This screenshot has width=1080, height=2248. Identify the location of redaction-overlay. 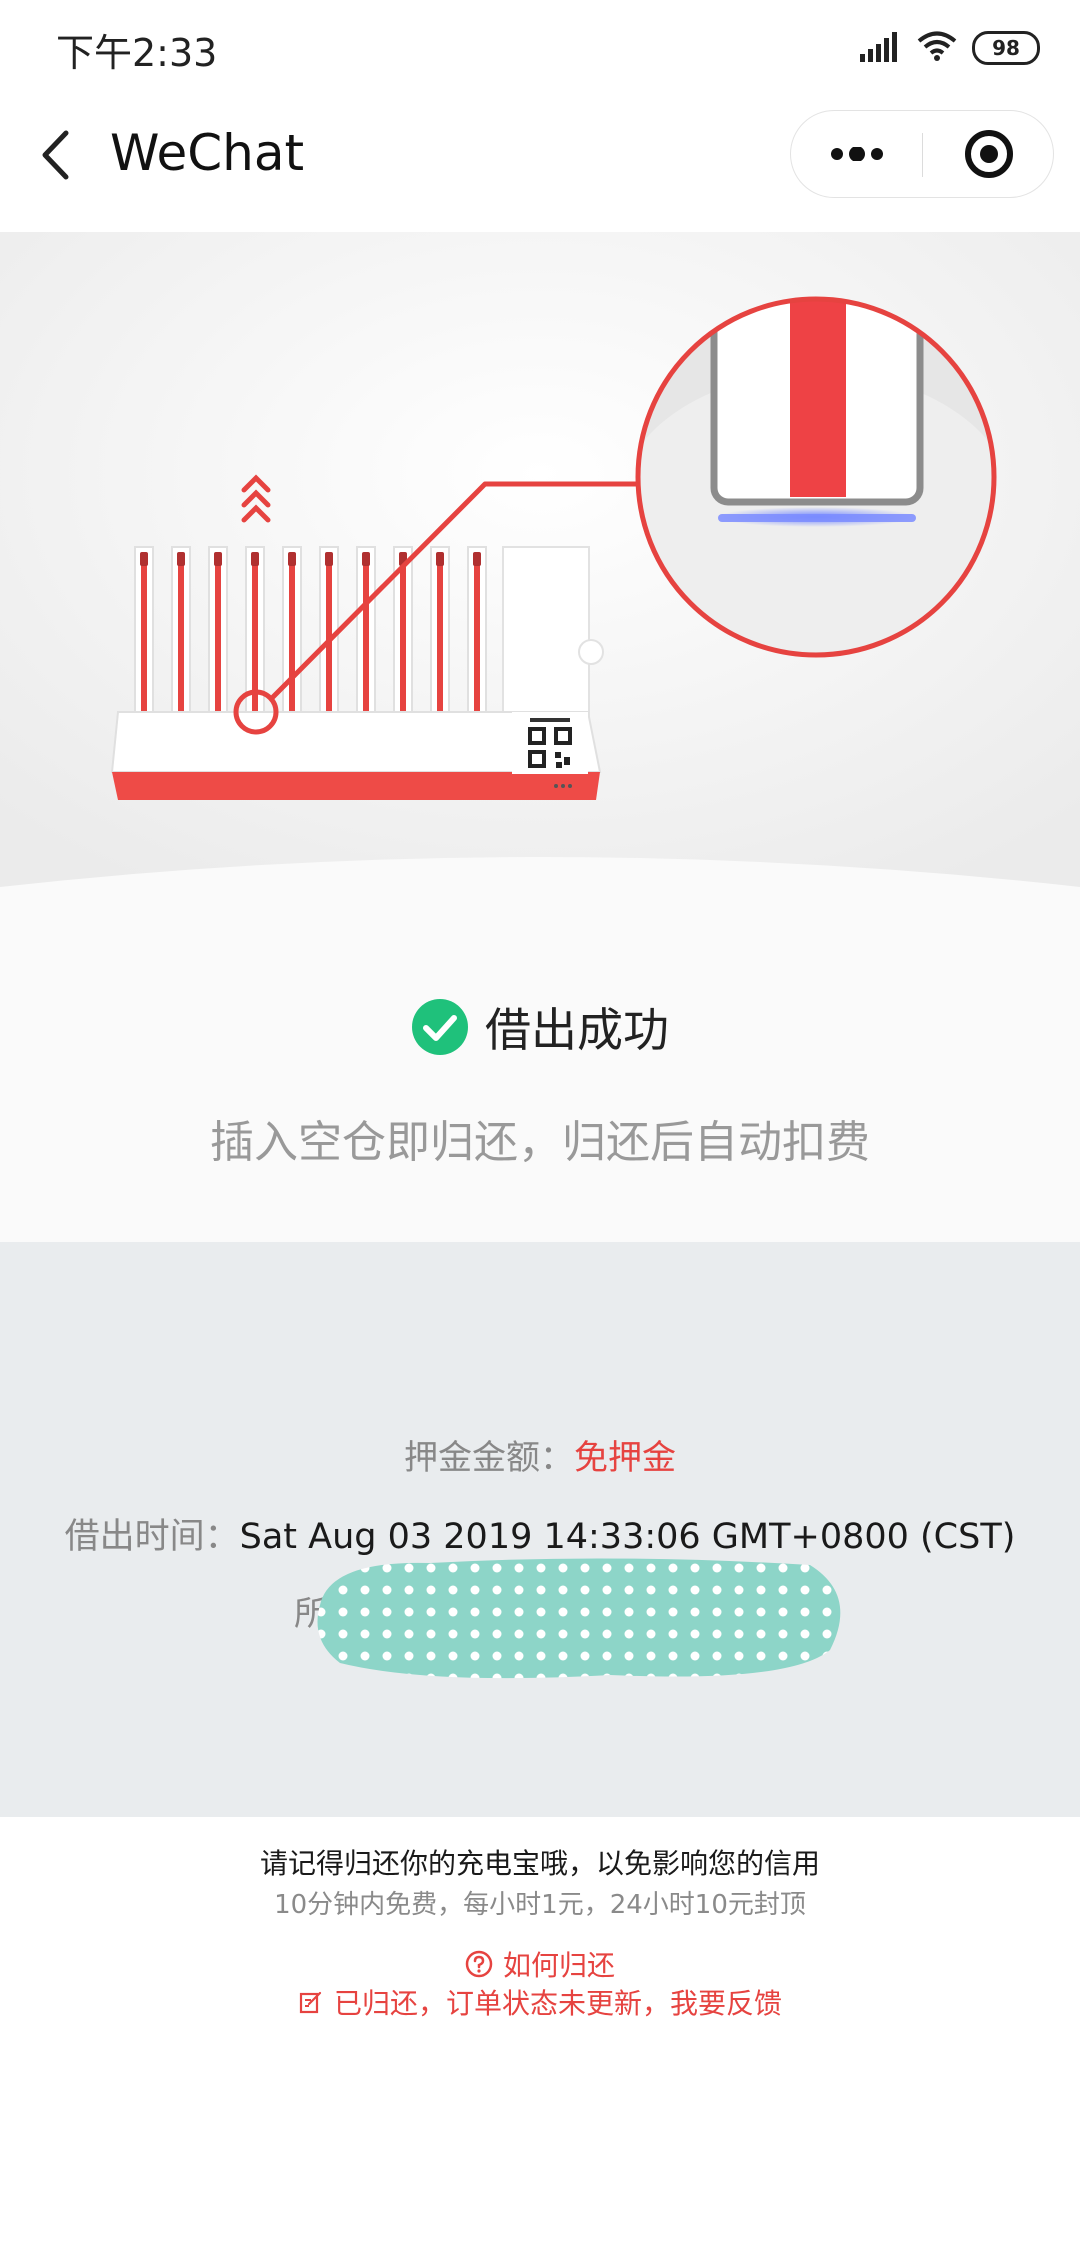
(579, 1618).